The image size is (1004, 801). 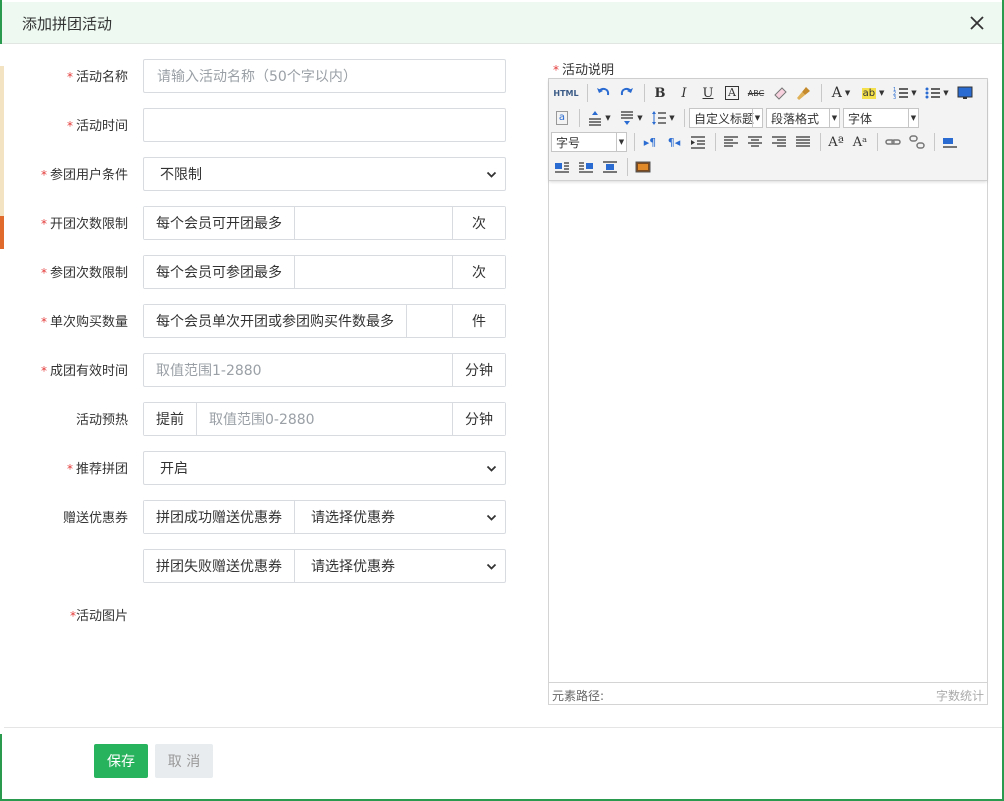 I want to click on coupon-fail-select: 请选择优惠券, so click(x=400, y=566).